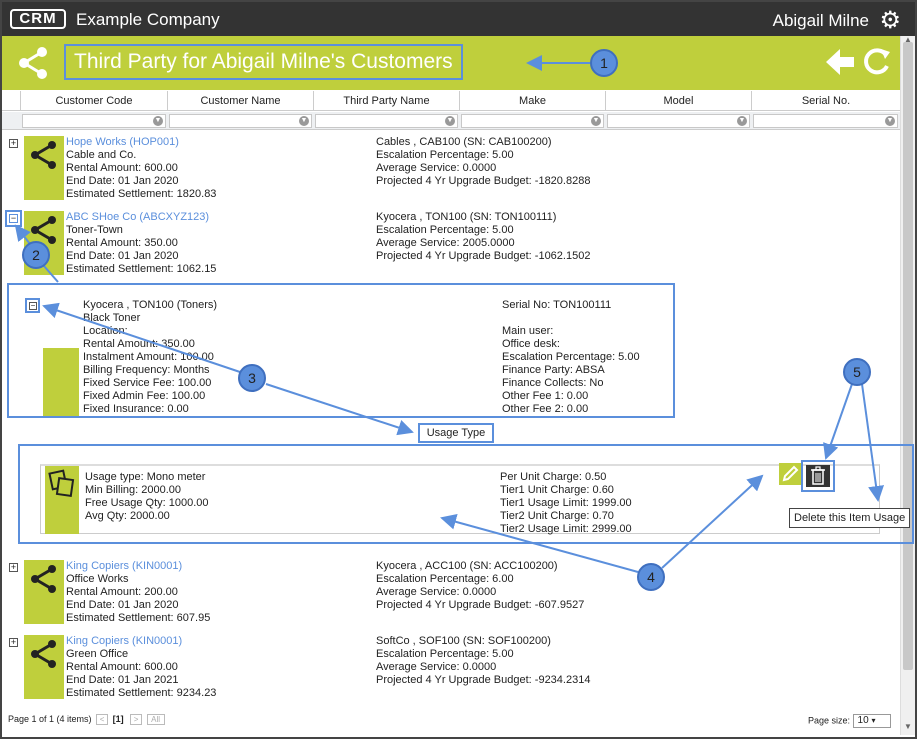 The height and width of the screenshot is (739, 917). Describe the element at coordinates (850, 518) in the screenshot. I see `delete-tooltip: Delete this Item Usage` at that location.